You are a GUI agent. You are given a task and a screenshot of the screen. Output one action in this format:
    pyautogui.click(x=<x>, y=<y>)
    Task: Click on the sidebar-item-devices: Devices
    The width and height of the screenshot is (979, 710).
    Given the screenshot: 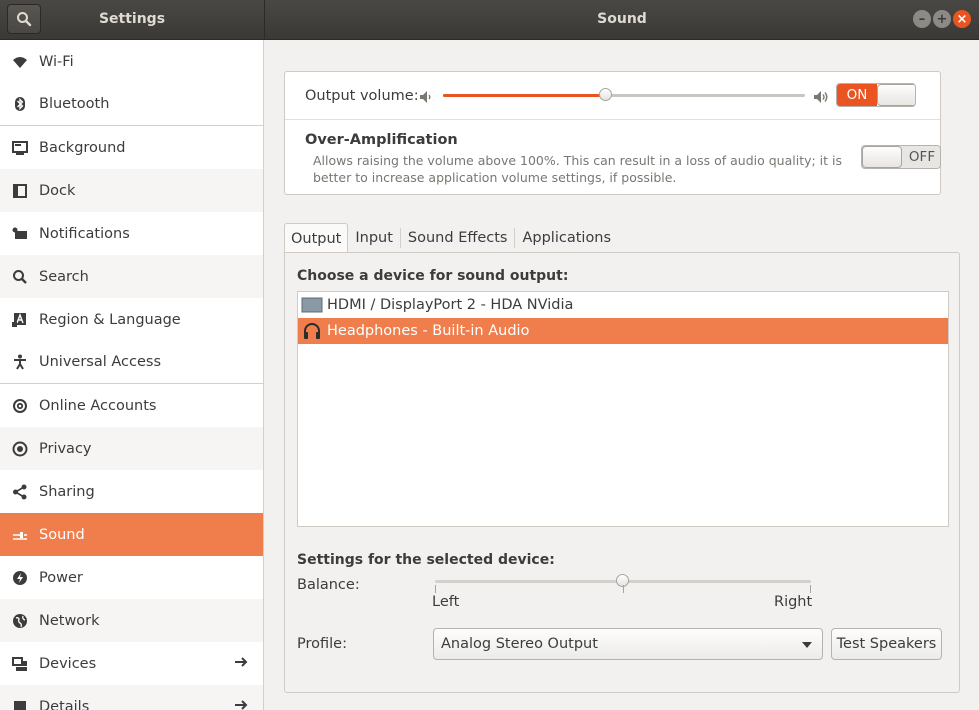 What is the action you would take?
    pyautogui.click(x=131, y=663)
    